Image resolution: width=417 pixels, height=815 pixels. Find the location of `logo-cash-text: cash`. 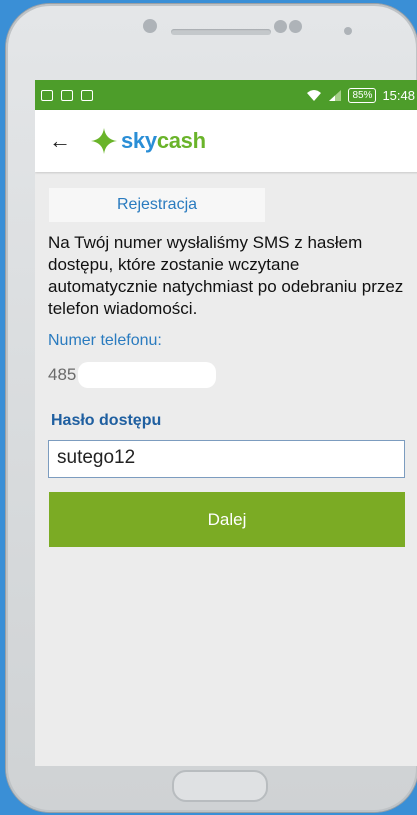

logo-cash-text: cash is located at coordinates (181, 140).